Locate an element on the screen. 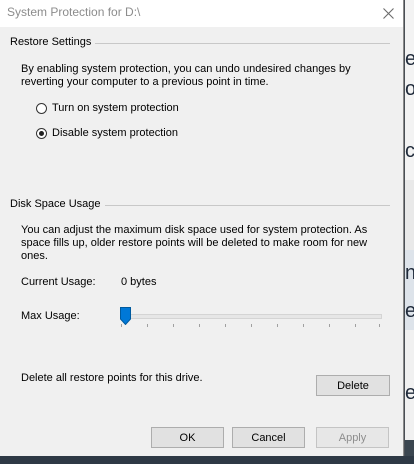  background-glyph: c is located at coordinates (409, 151).